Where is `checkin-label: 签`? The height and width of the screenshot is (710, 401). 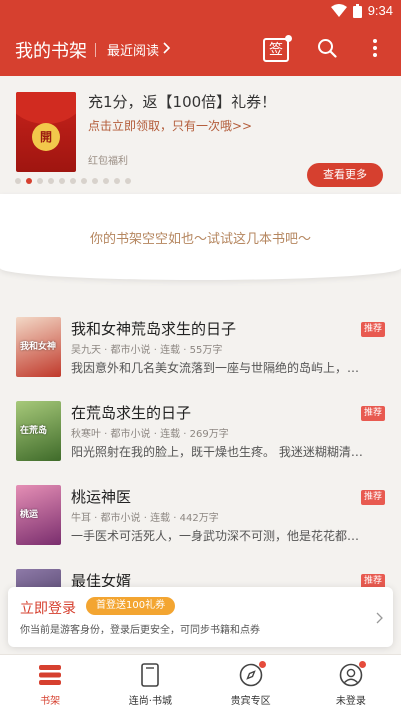 checkin-label: 签 is located at coordinates (276, 50).